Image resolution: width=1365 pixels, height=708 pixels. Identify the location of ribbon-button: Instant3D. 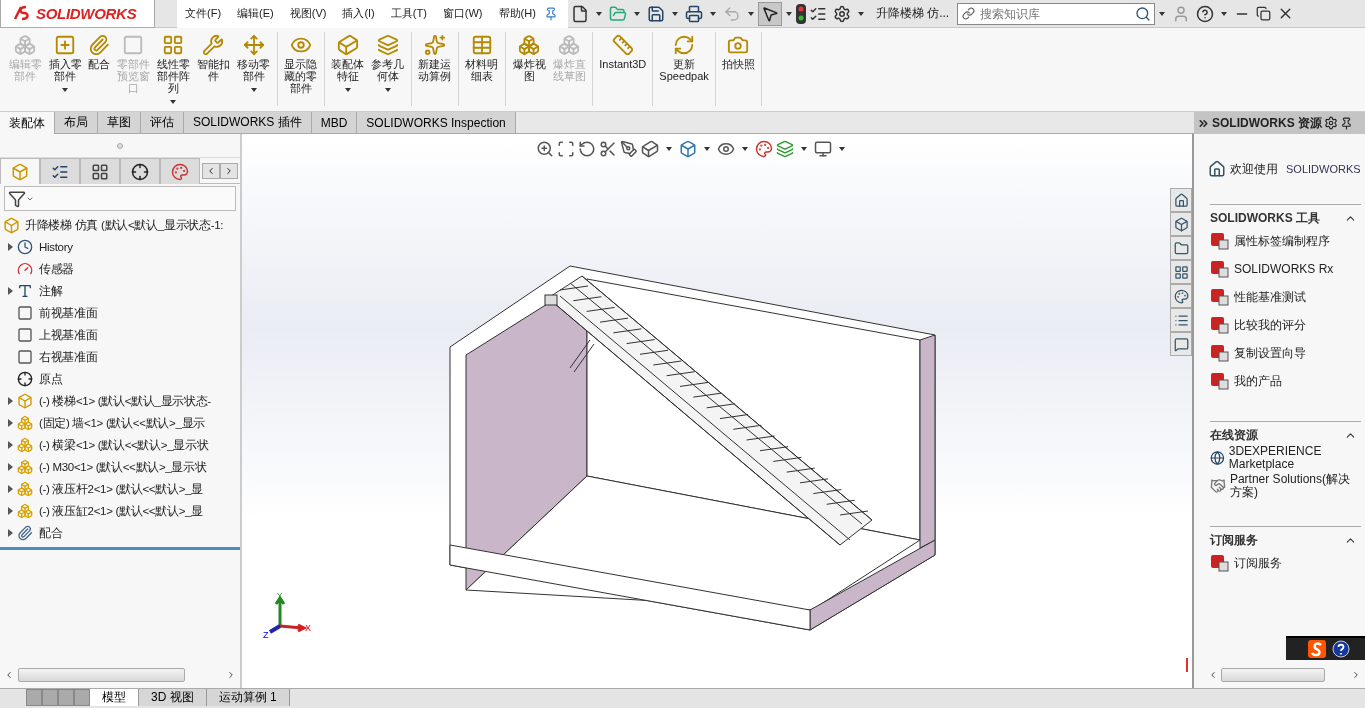
(623, 69).